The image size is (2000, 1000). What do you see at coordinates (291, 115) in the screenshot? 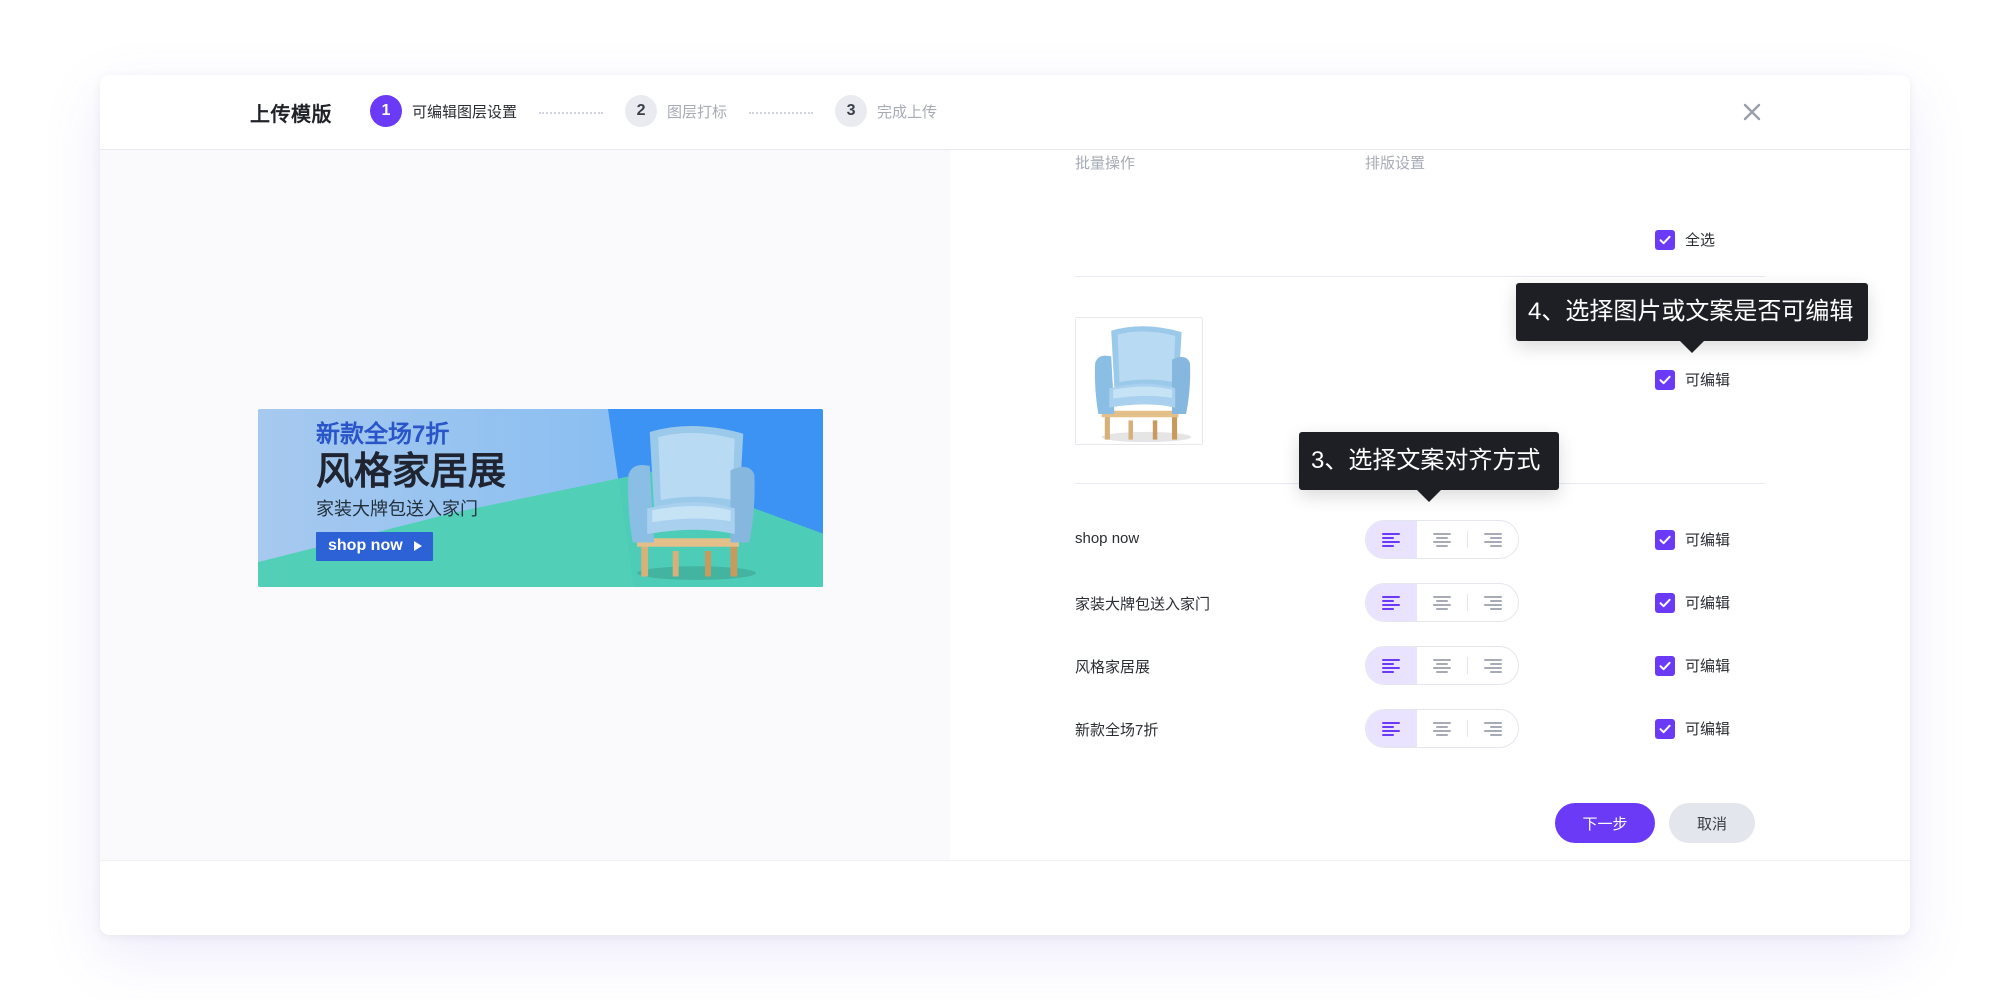
I see `modal-title: 上传模版` at bounding box center [291, 115].